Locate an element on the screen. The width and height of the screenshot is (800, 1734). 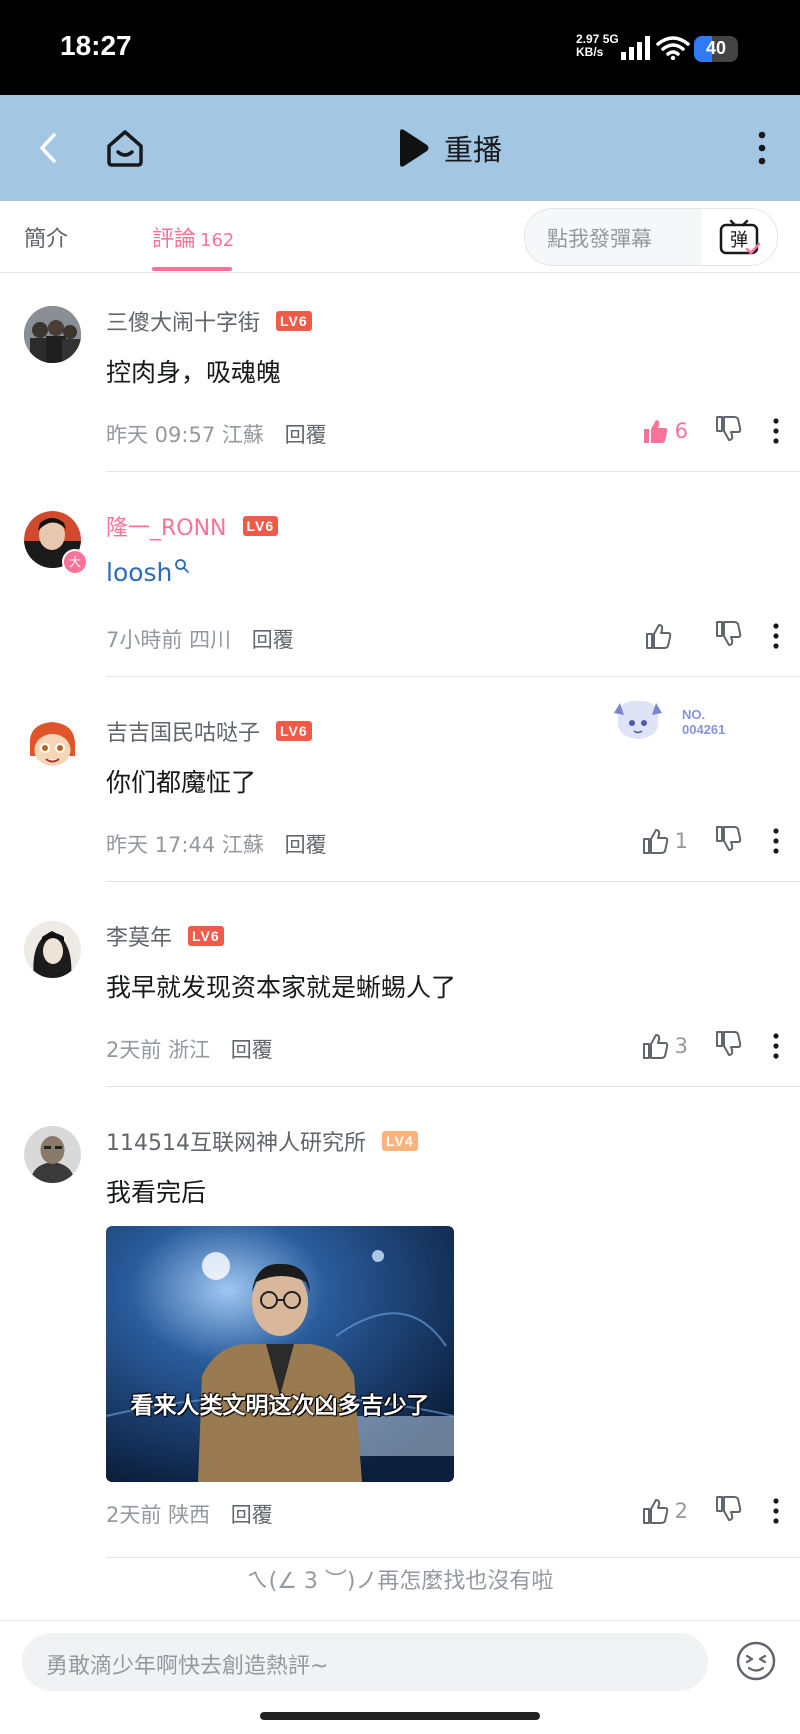
comment-actions is located at coordinates (712, 636).